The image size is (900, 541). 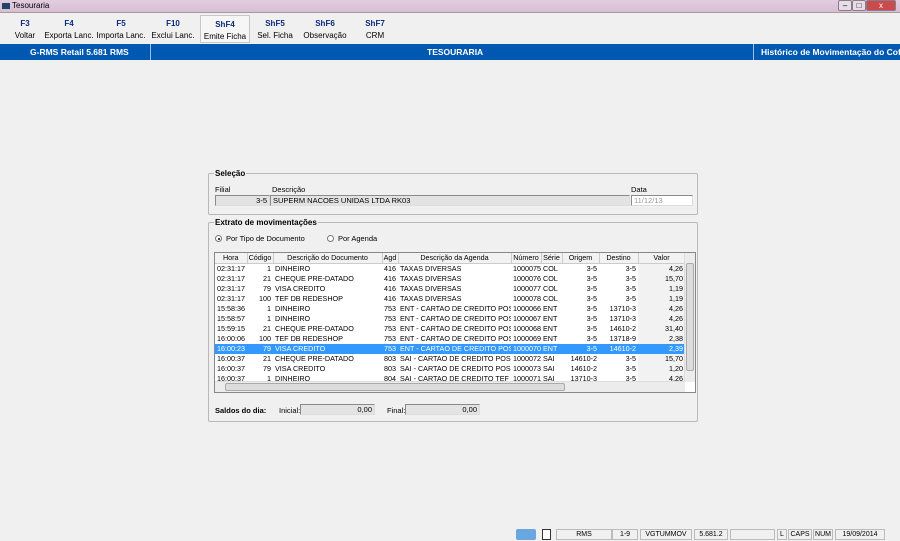 What do you see at coordinates (309, 298) in the screenshot?
I see `table-cell: TEF DB REDESHOP` at bounding box center [309, 298].